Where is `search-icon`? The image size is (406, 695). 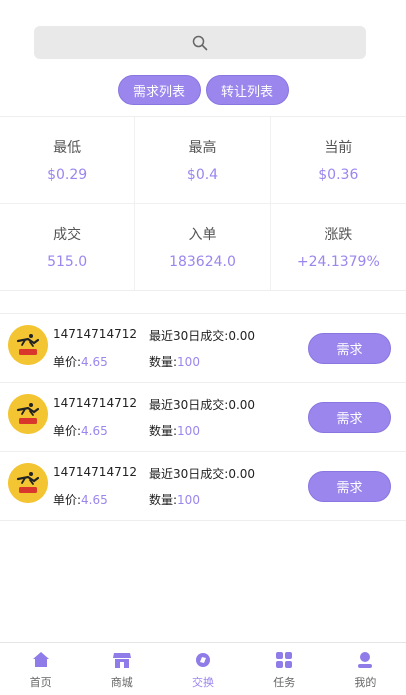 search-icon is located at coordinates (200, 42).